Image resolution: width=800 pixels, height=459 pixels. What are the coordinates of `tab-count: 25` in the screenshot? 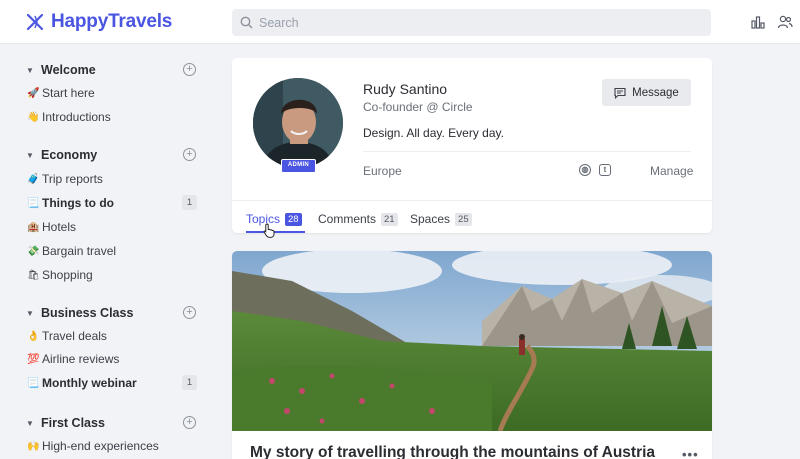 It's located at (463, 219).